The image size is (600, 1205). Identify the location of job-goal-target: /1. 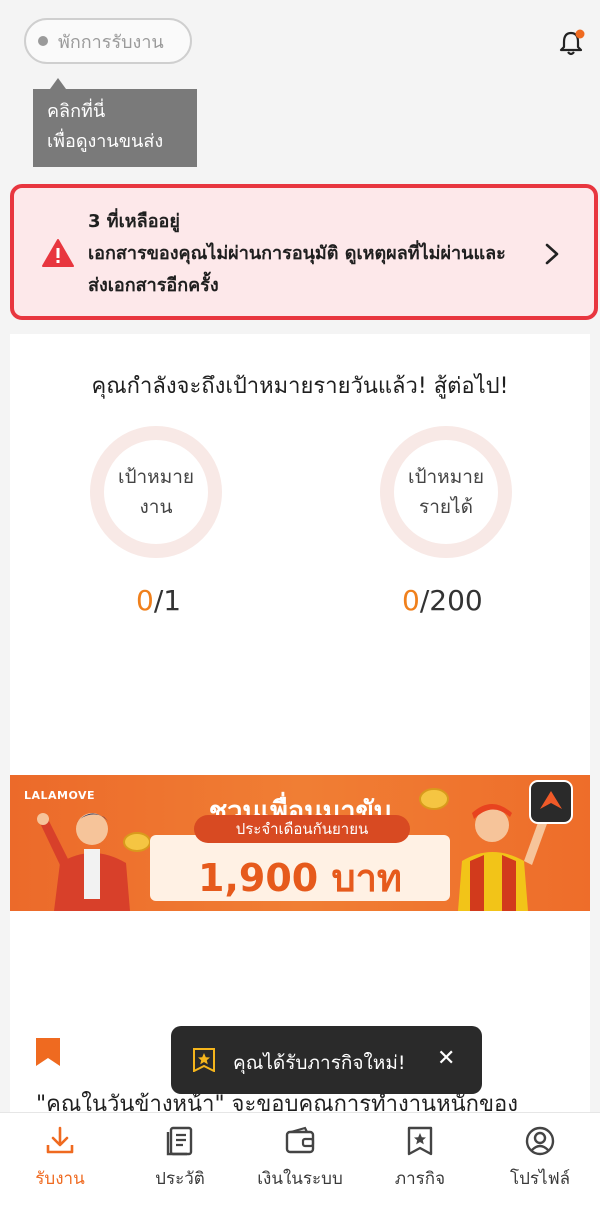
(167, 600).